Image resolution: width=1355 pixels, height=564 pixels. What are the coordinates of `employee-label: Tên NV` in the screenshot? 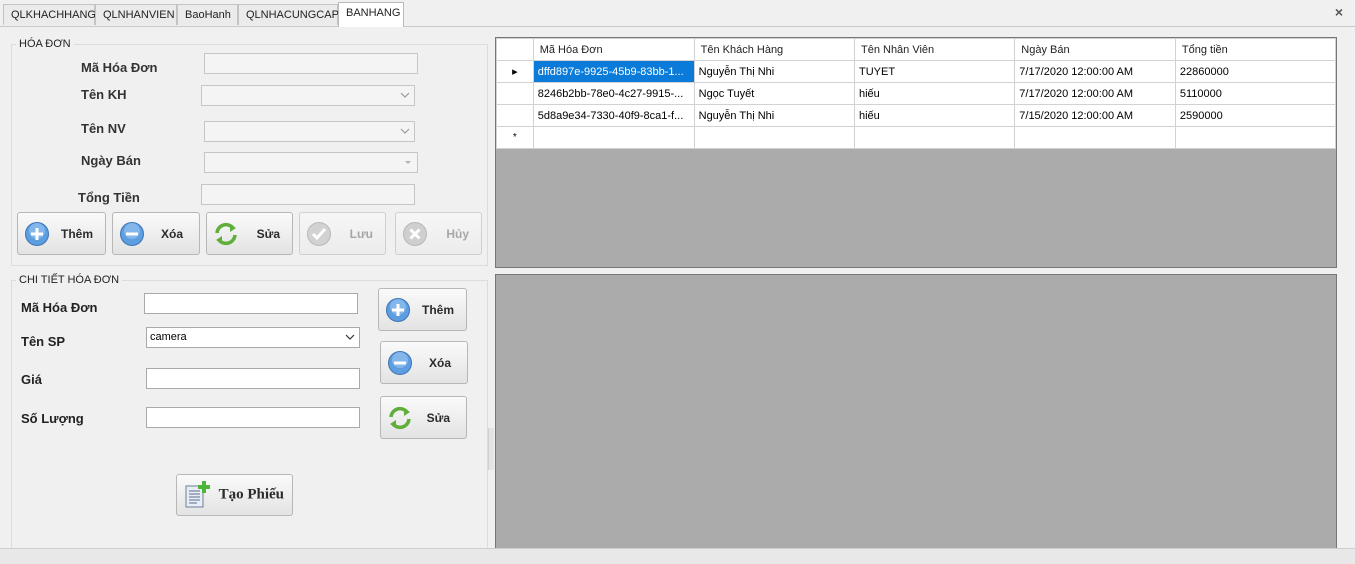 It's located at (103, 128).